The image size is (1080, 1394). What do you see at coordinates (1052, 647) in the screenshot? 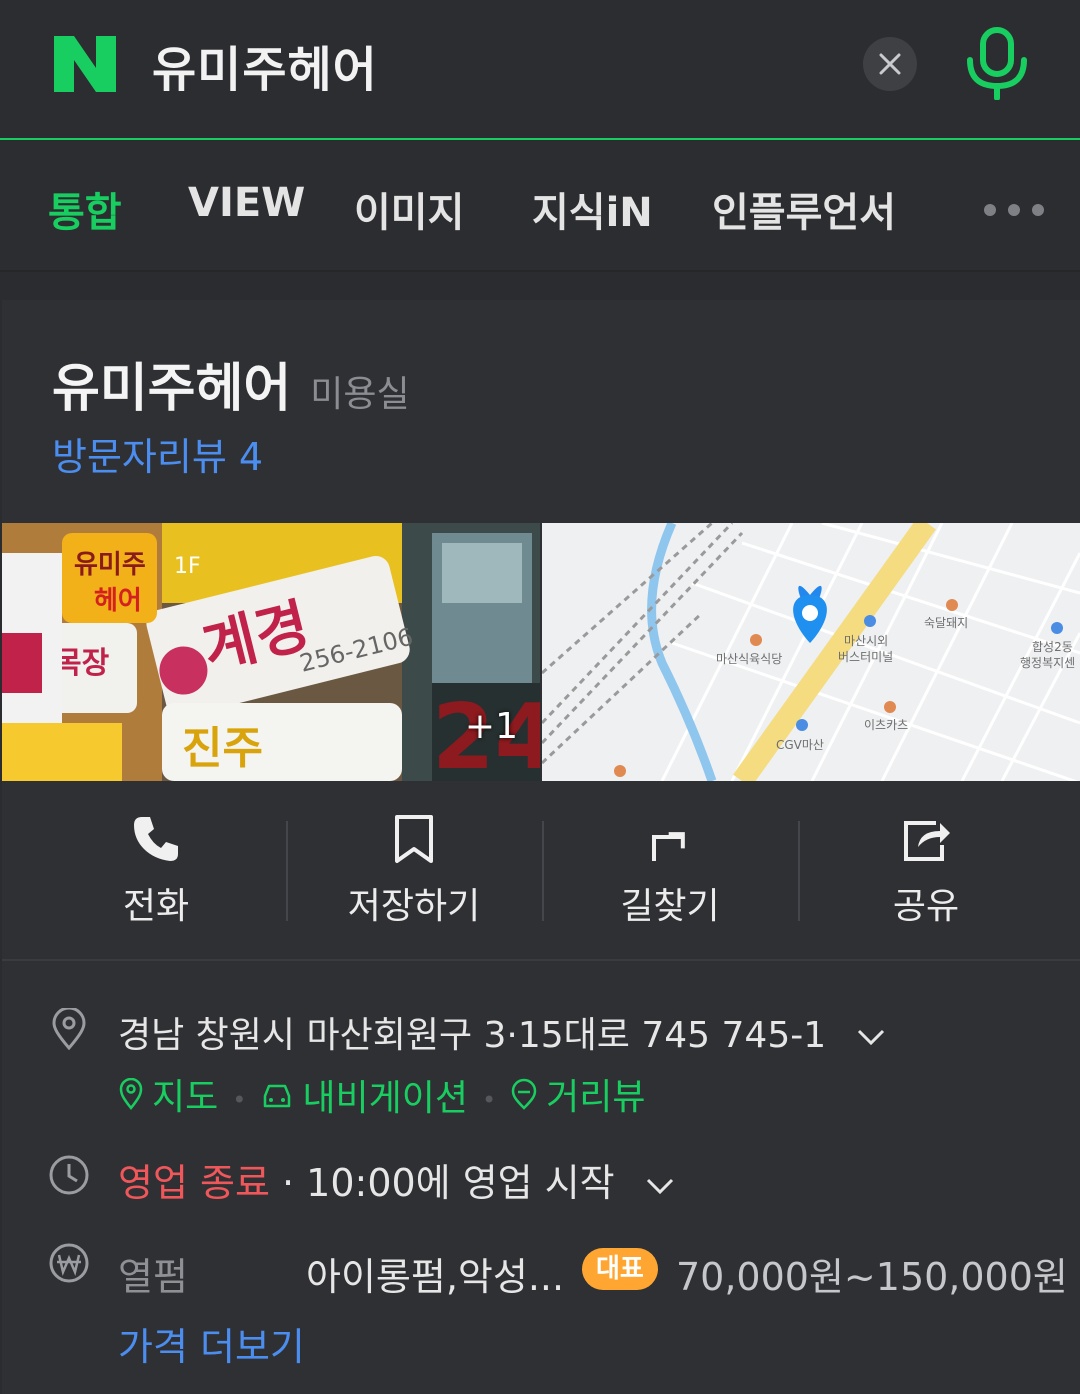
I see `map-label-poi4: 합성2동` at bounding box center [1052, 647].